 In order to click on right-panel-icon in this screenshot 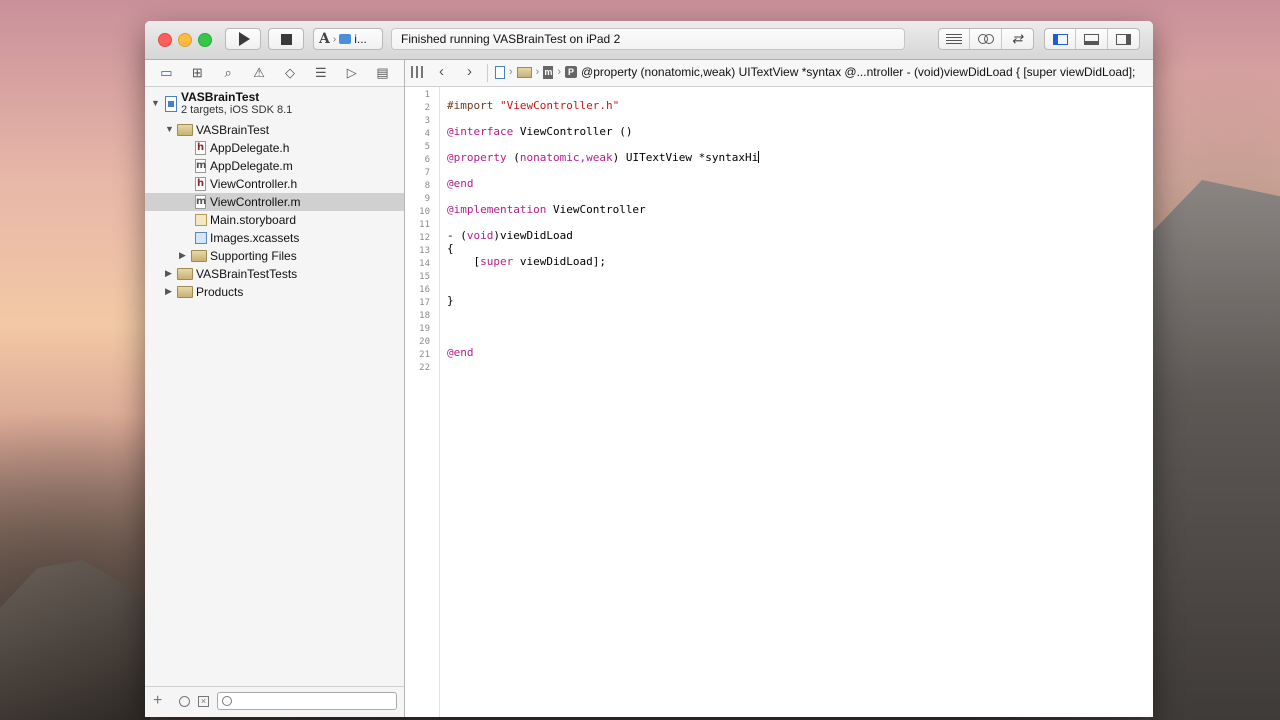, I will do `click(1123, 39)`.